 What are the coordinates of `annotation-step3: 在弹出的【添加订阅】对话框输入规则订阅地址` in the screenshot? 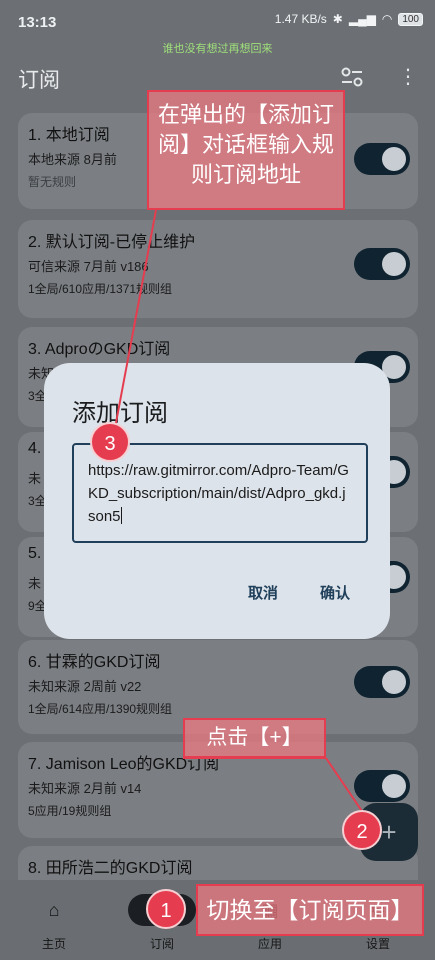 It's located at (246, 150).